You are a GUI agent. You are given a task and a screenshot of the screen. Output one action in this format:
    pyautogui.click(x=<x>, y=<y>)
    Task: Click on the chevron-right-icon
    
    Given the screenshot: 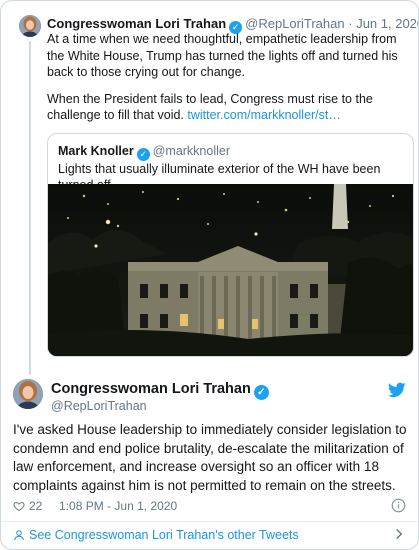 What is the action you would take?
    pyautogui.click(x=399, y=534)
    